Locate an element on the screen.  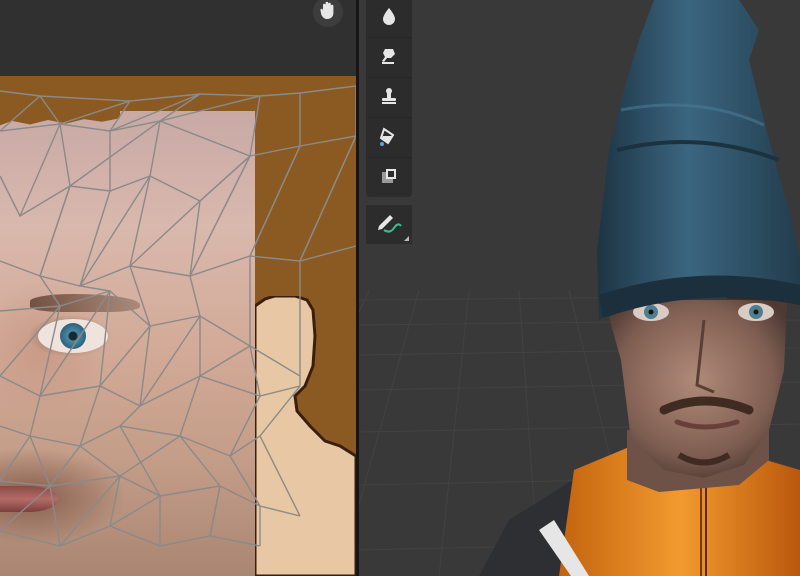
annotate-tool-button is located at coordinates (389, 224).